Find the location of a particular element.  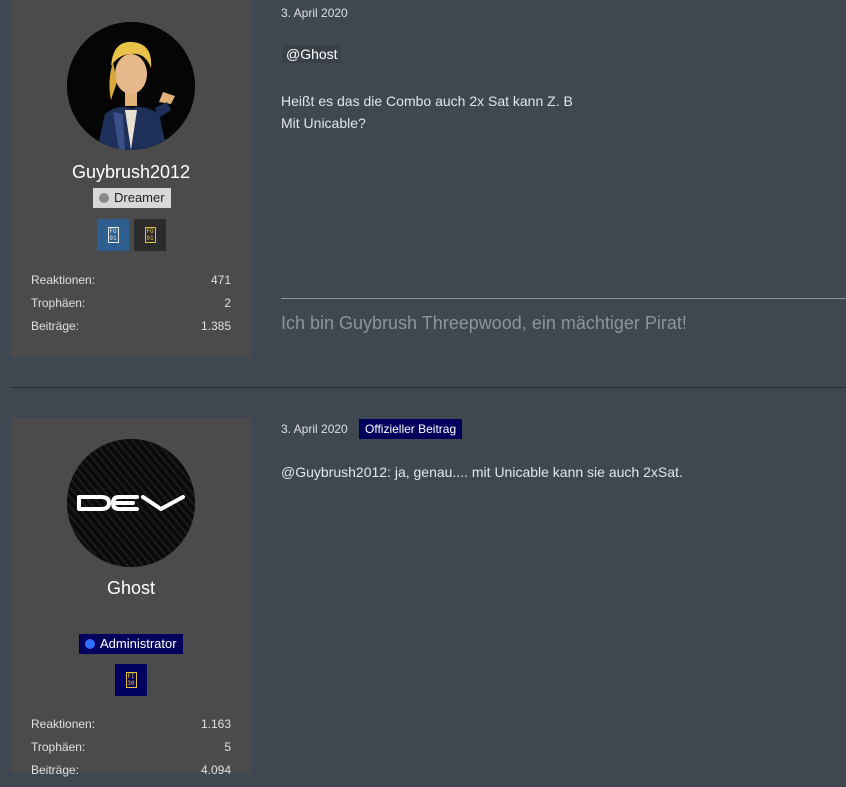

trophy-label: FI 30 is located at coordinates (131, 680).